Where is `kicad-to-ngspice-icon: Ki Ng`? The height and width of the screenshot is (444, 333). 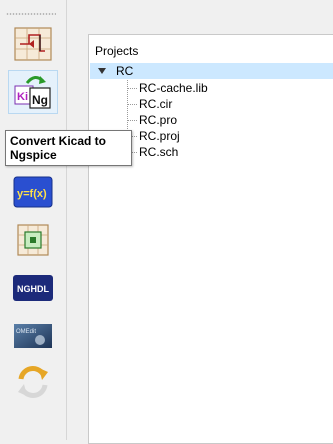
kicad-to-ngspice-icon: Ki Ng is located at coordinates (32, 92).